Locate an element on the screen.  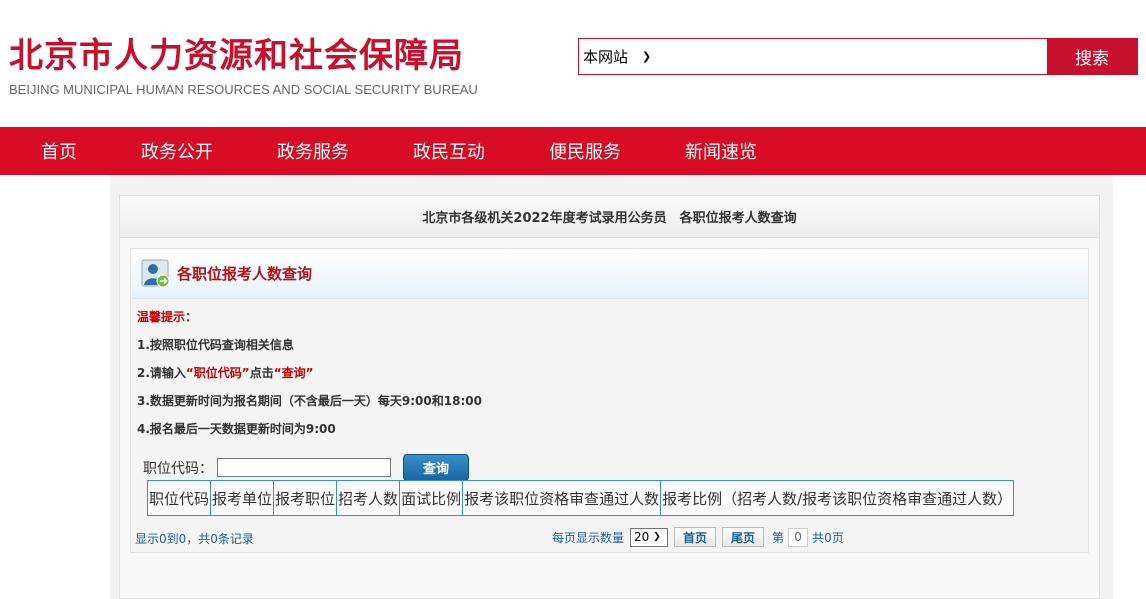
position-code-input is located at coordinates (304, 467).